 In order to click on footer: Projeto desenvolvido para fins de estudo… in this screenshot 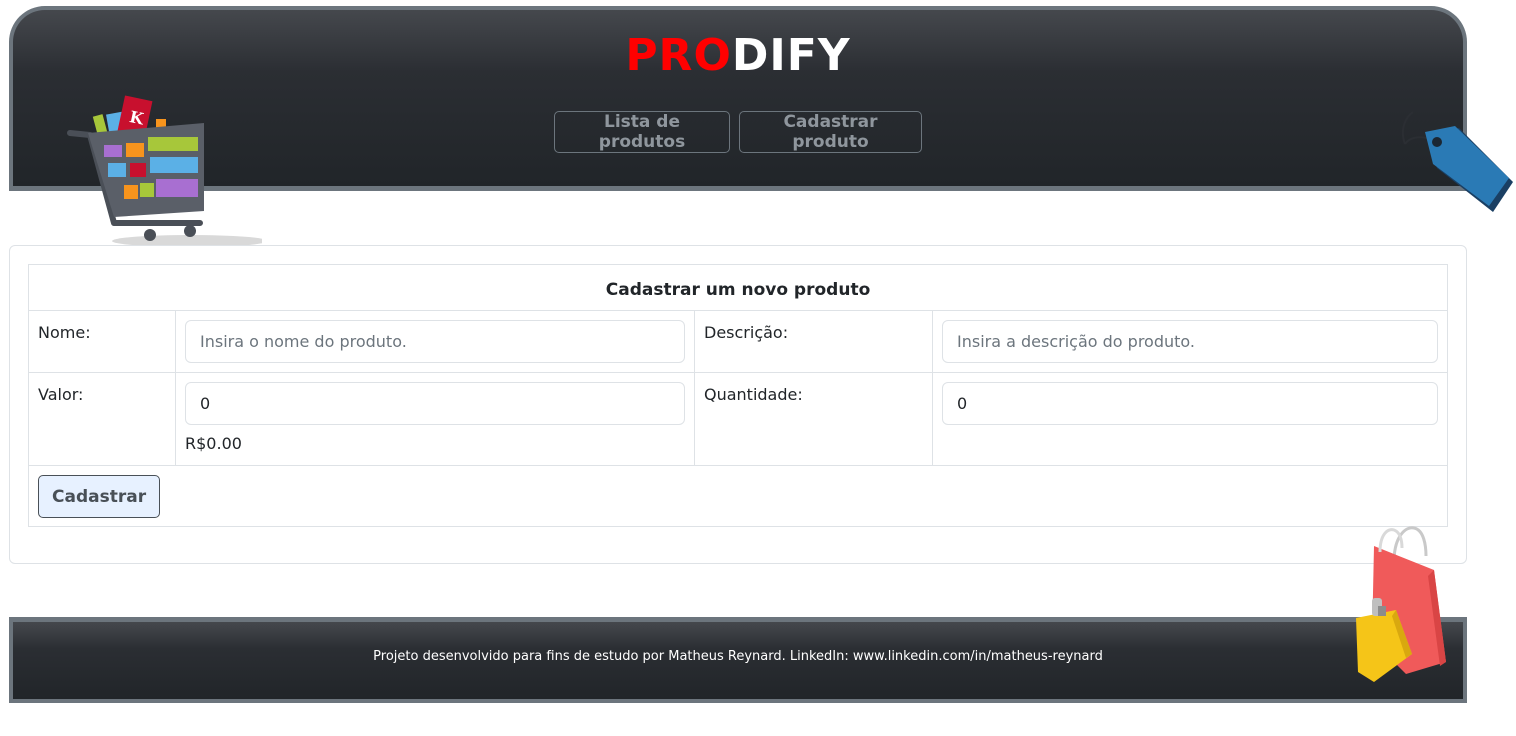, I will do `click(738, 660)`.